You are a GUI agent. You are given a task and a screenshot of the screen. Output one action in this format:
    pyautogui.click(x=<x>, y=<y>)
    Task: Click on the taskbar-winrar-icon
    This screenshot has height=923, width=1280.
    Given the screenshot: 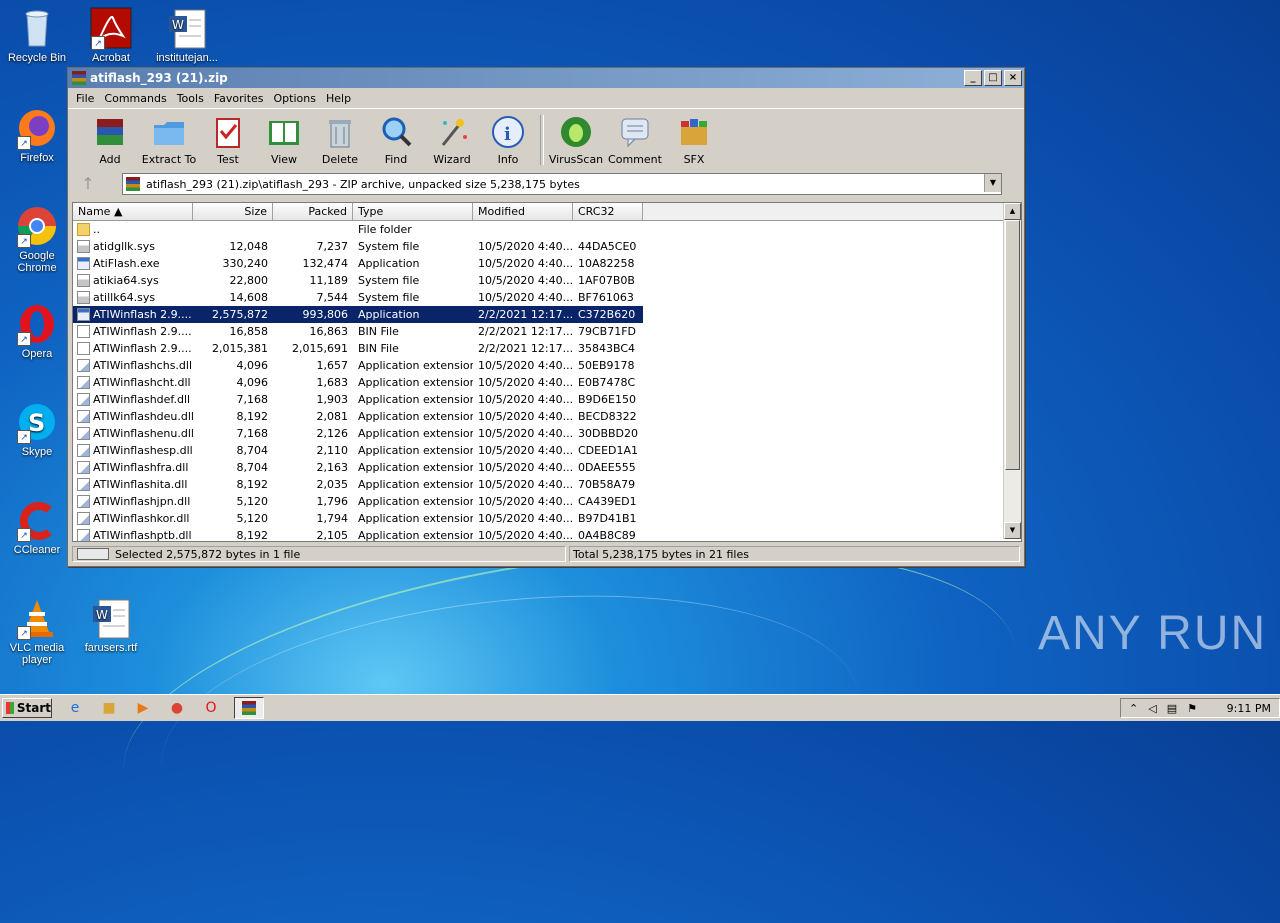 What is the action you would take?
    pyautogui.click(x=249, y=708)
    